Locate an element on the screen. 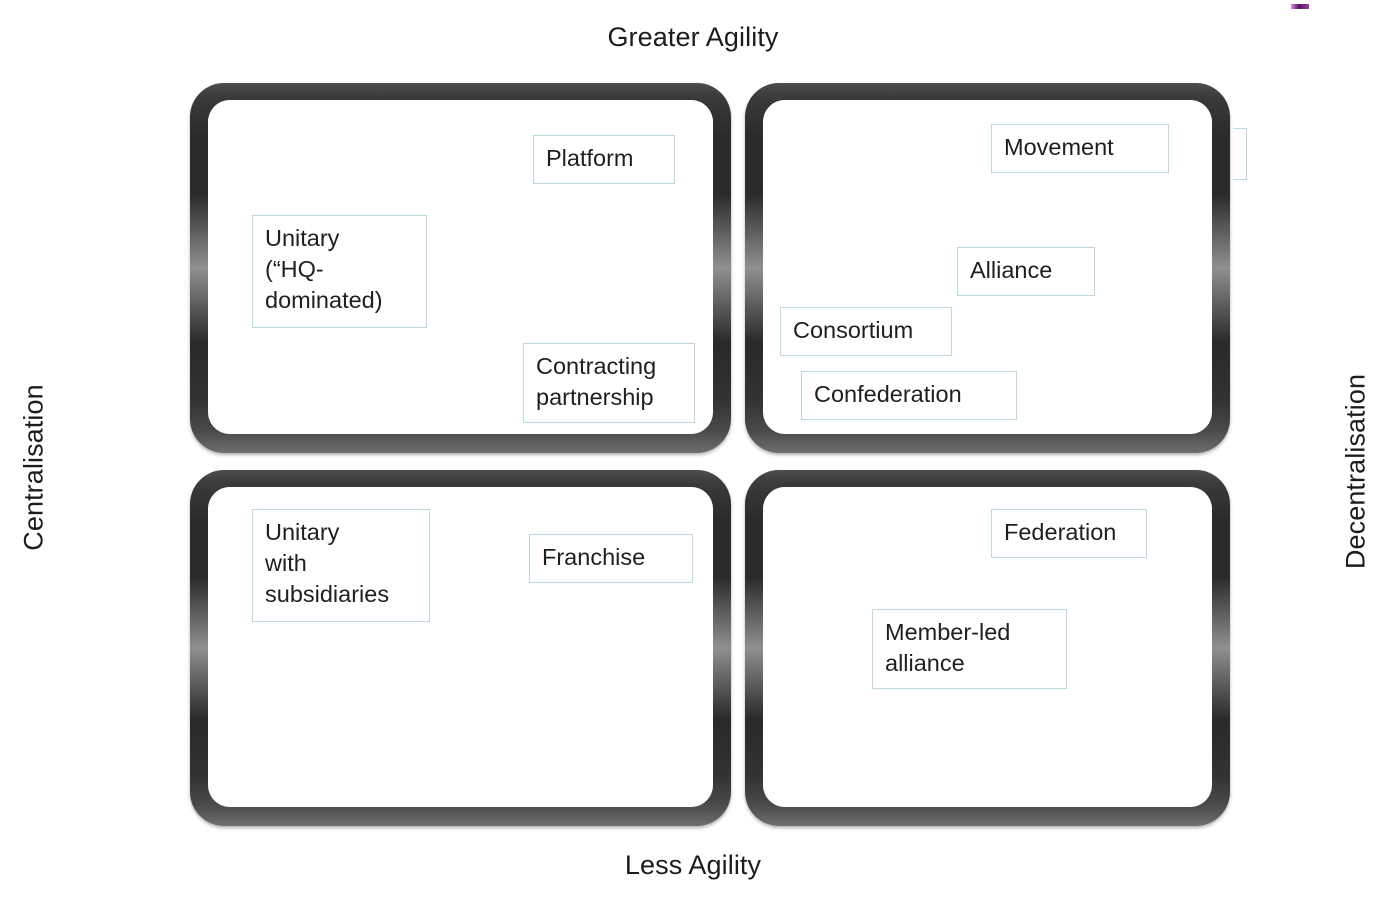  node-contracting-partnership: Contracting partnership is located at coordinates (609, 383).